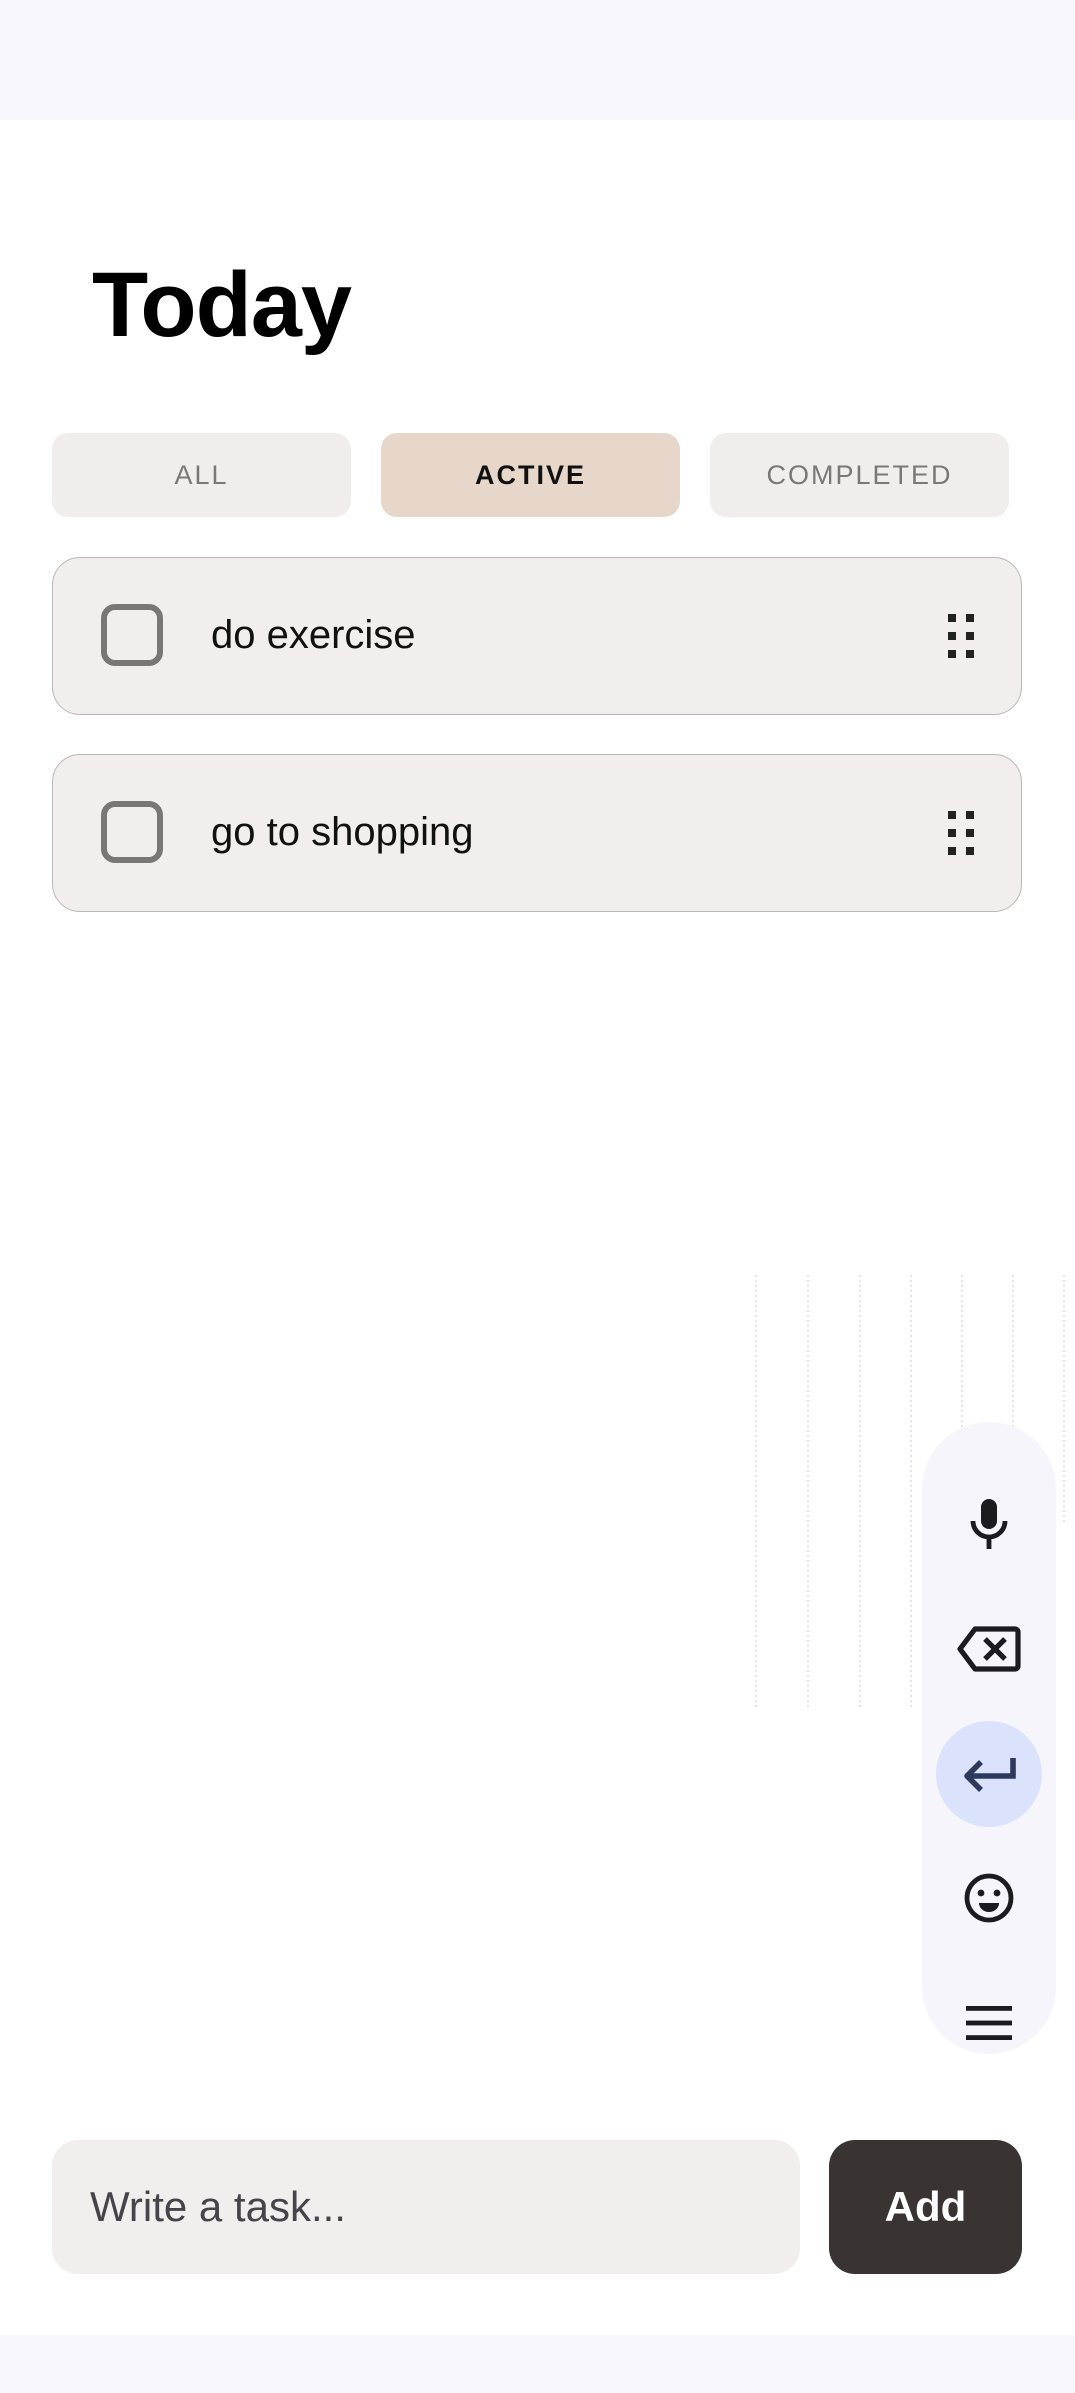  I want to click on menu-button, so click(989, 2023).